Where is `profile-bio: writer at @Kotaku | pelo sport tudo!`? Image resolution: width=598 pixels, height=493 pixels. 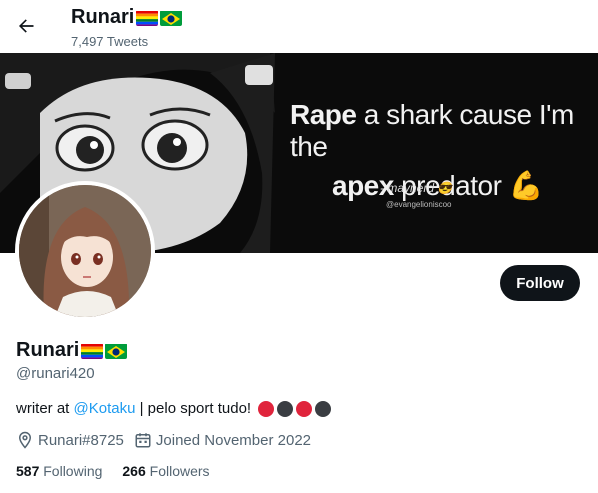
profile-bio: writer at @Kotaku | pelo sport tudo! is located at coordinates (174, 408).